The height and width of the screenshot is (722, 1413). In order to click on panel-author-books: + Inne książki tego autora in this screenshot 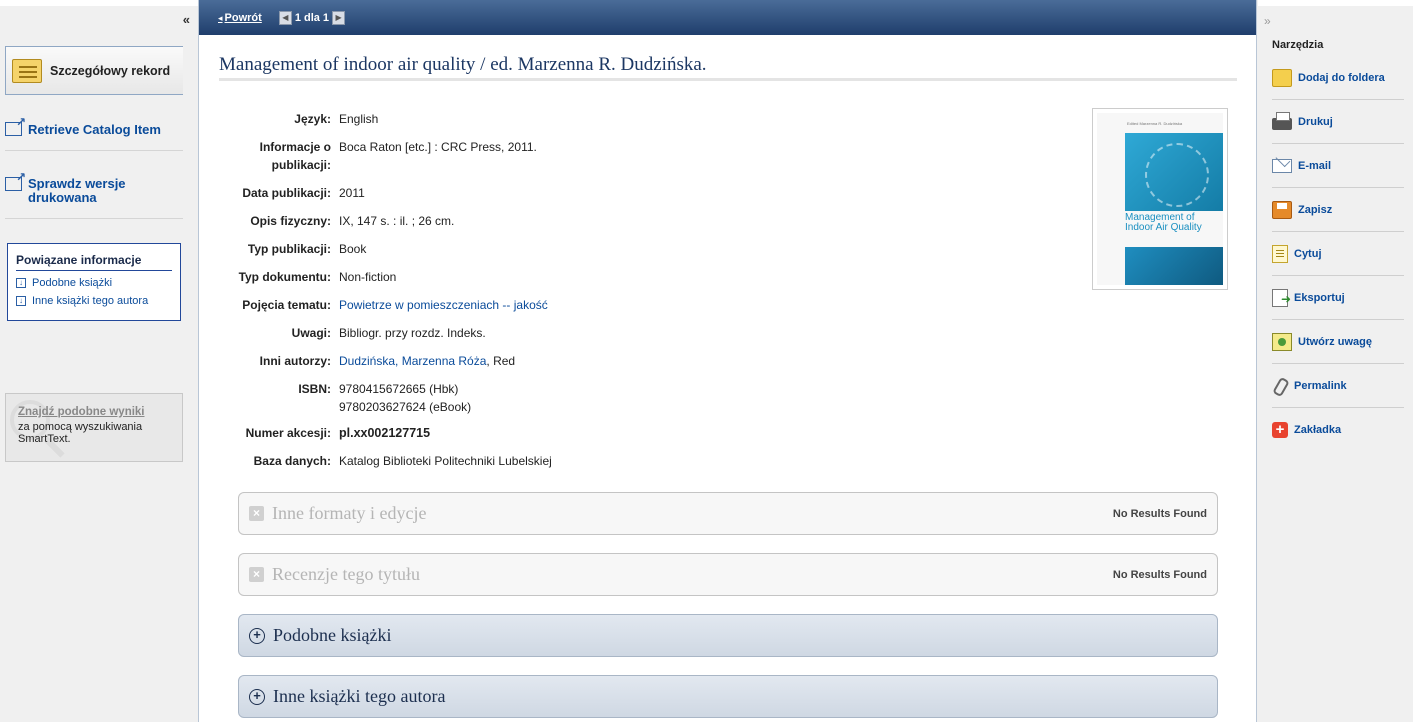, I will do `click(728, 696)`.